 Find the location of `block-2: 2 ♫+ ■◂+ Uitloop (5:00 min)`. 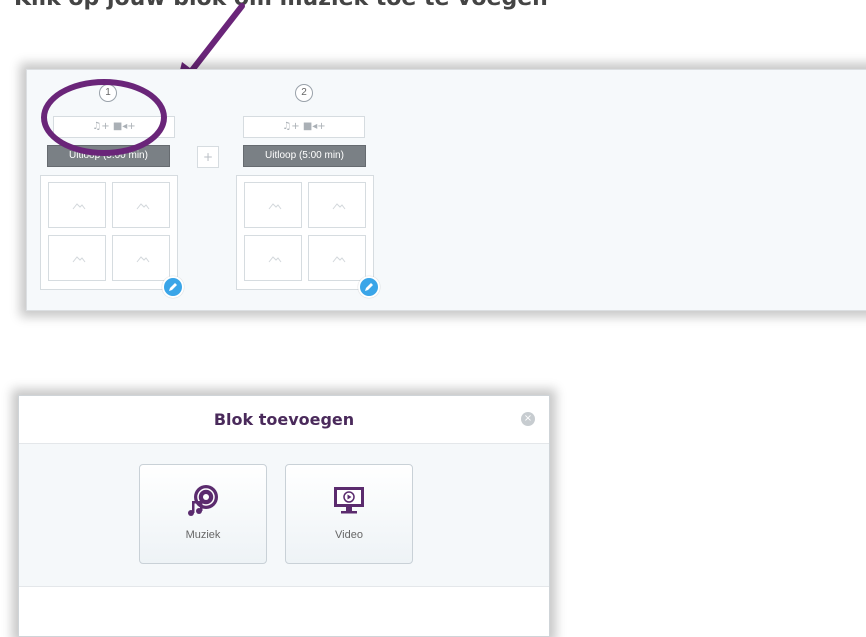

block-2: 2 ♫+ ■◂+ Uitloop (5:00 min) is located at coordinates (301, 190).